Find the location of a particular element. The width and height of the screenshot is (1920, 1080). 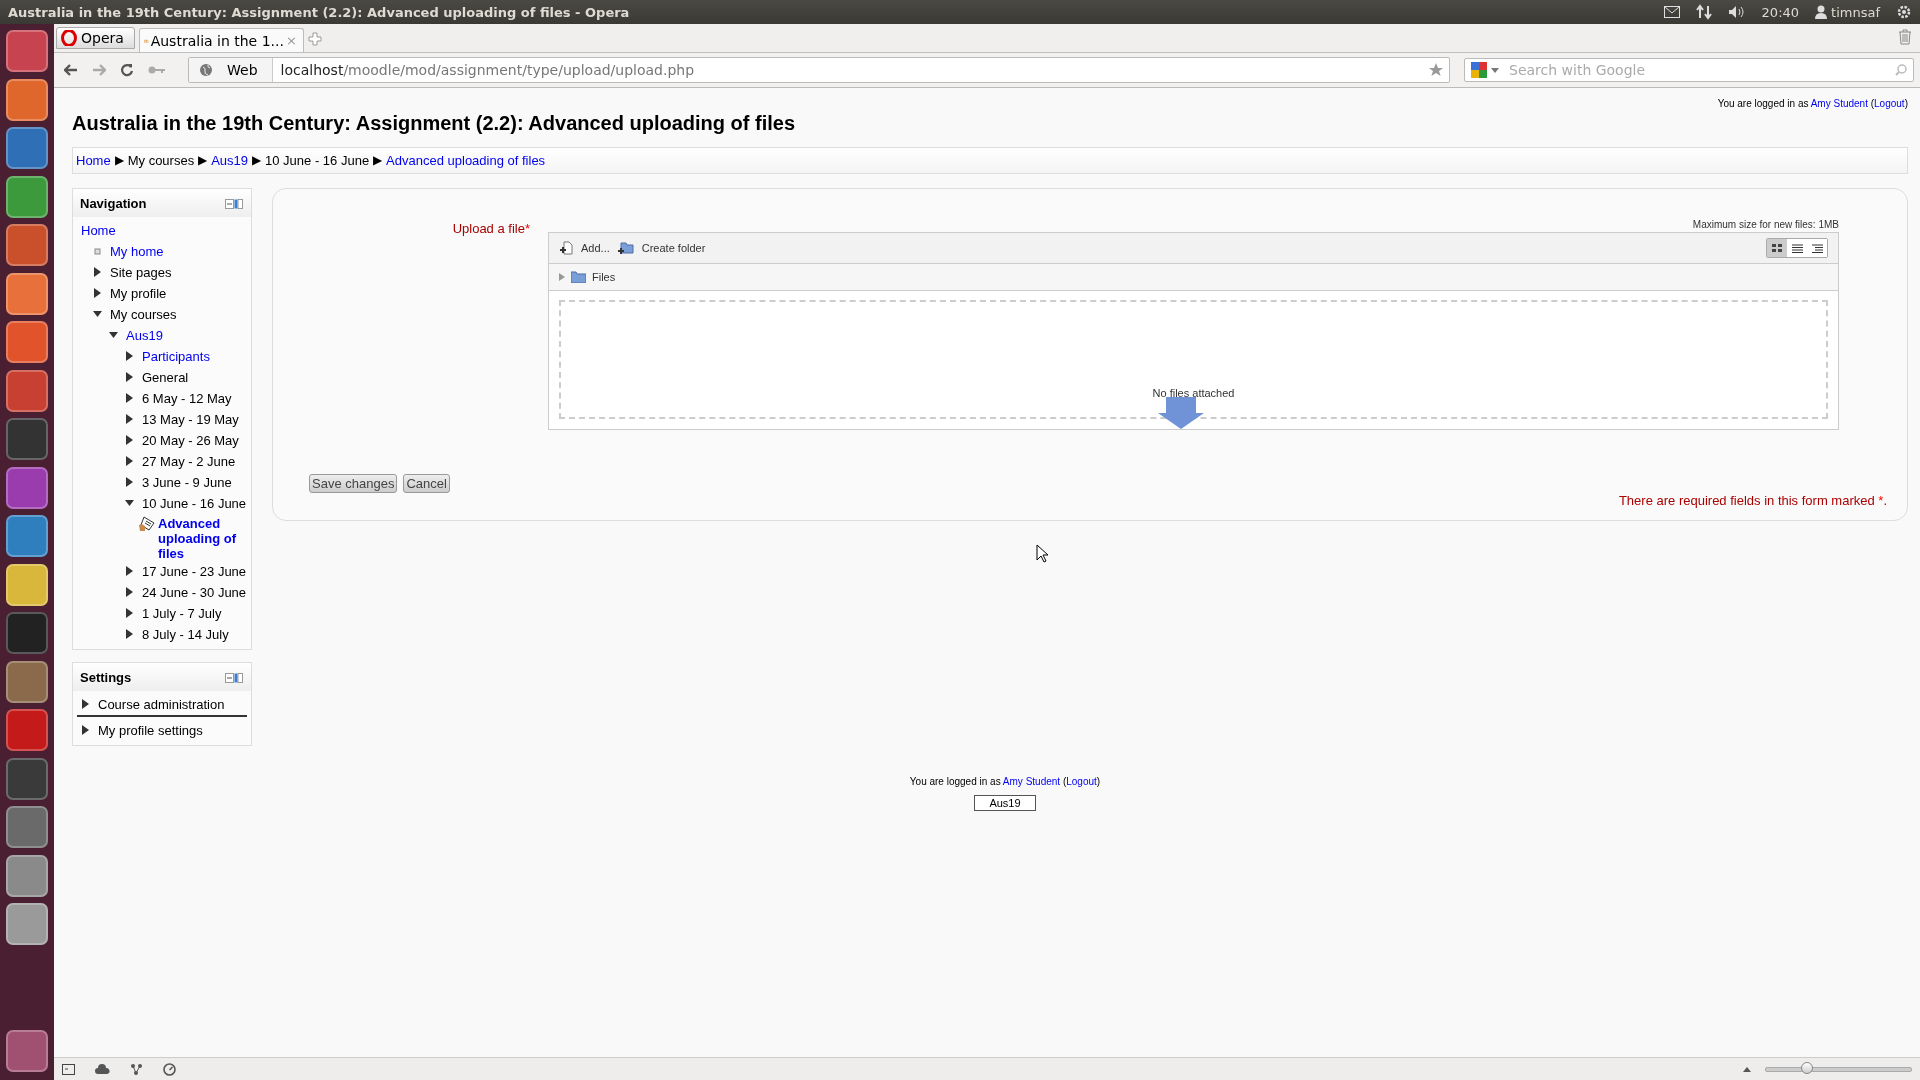

speaker-icon is located at coordinates (1736, 12).